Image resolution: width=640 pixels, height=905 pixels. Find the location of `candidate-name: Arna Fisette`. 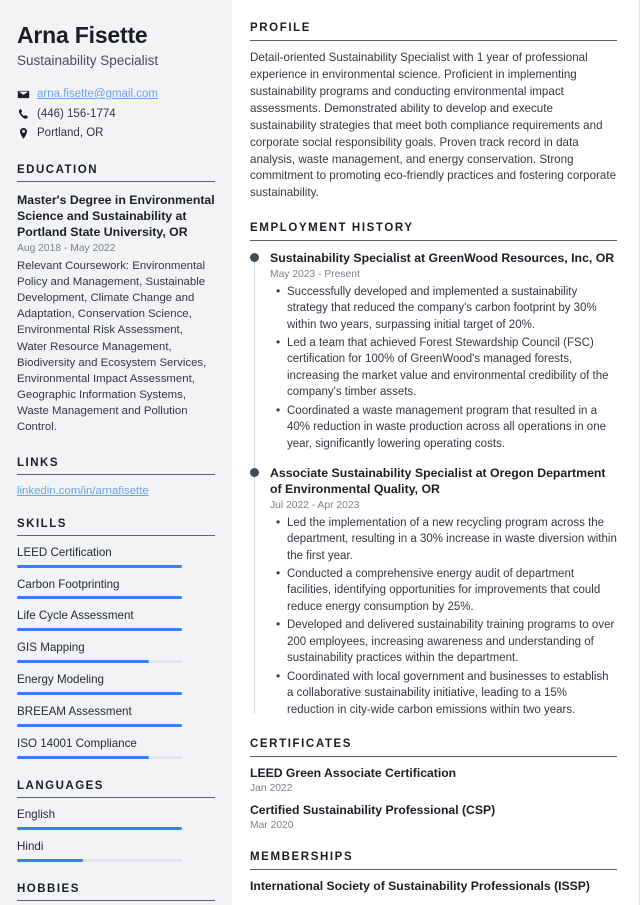

candidate-name: Arna Fisette is located at coordinates (82, 35).